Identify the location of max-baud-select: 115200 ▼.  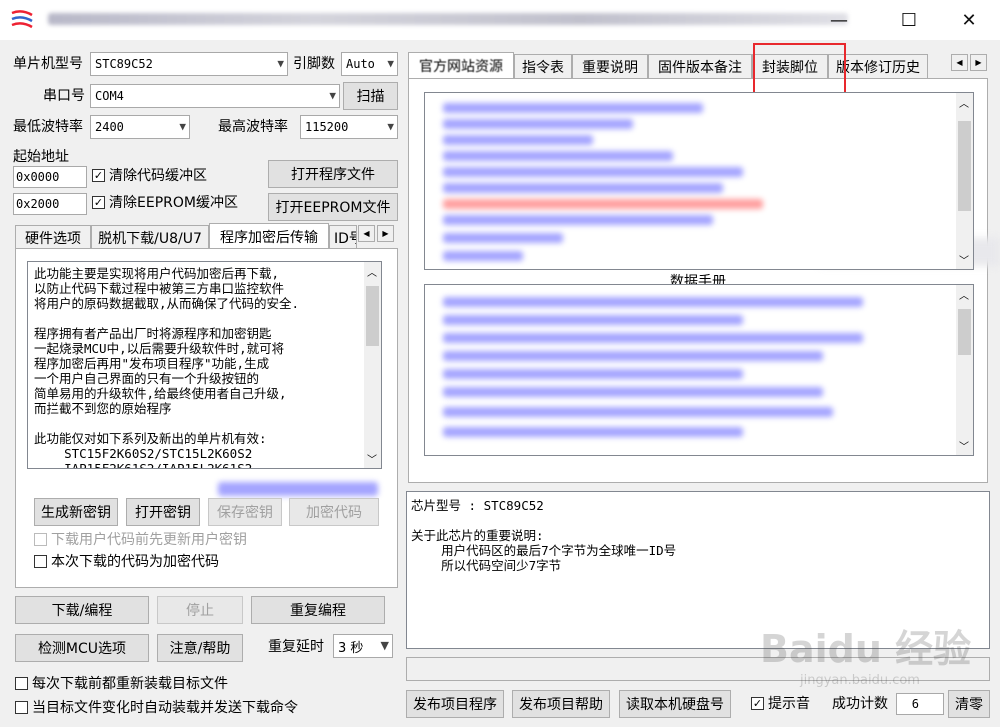
(349, 127).